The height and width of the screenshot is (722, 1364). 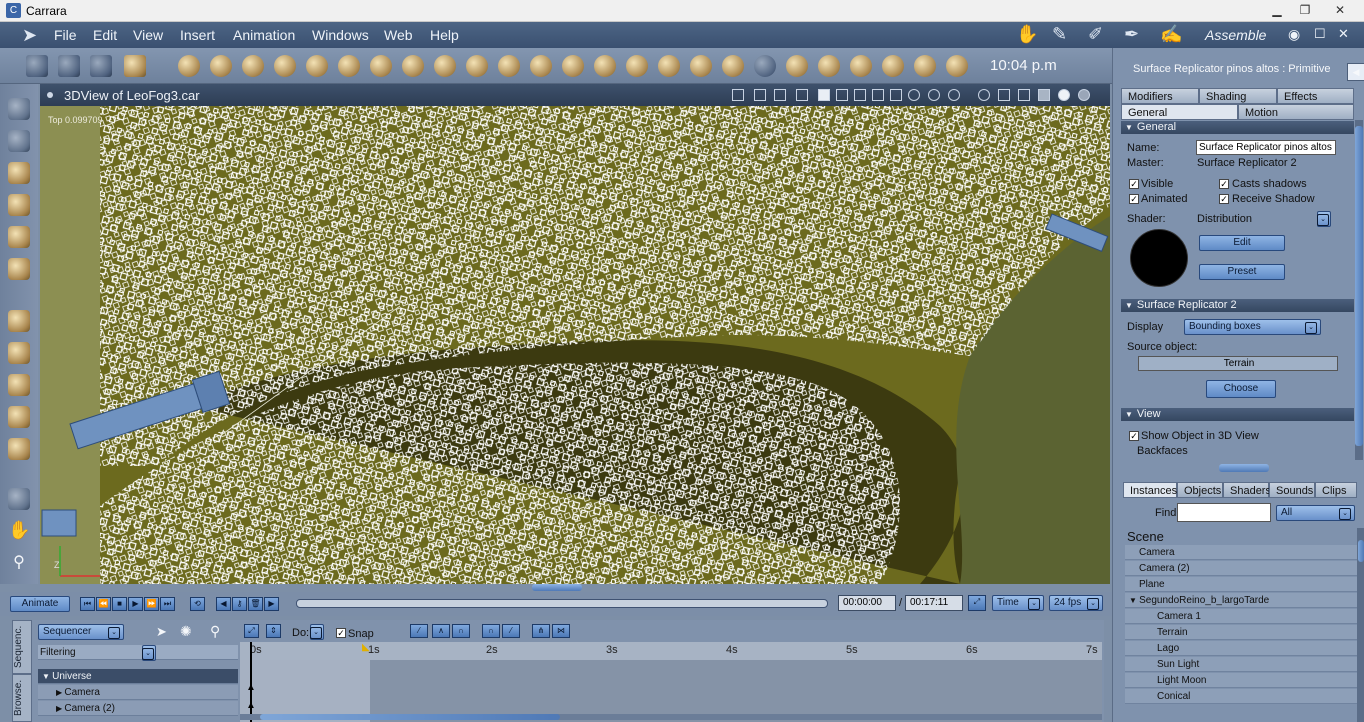 I want to click on tab-instances: Instances, so click(x=1150, y=490).